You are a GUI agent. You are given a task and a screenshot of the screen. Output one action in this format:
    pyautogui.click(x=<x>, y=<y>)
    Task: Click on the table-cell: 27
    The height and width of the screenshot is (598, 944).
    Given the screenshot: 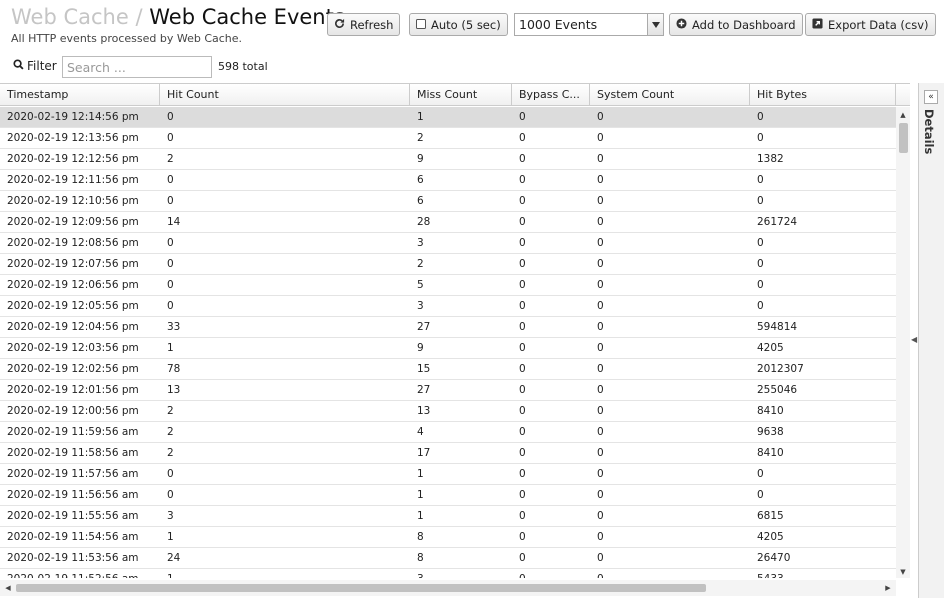 What is the action you would take?
    pyautogui.click(x=424, y=327)
    